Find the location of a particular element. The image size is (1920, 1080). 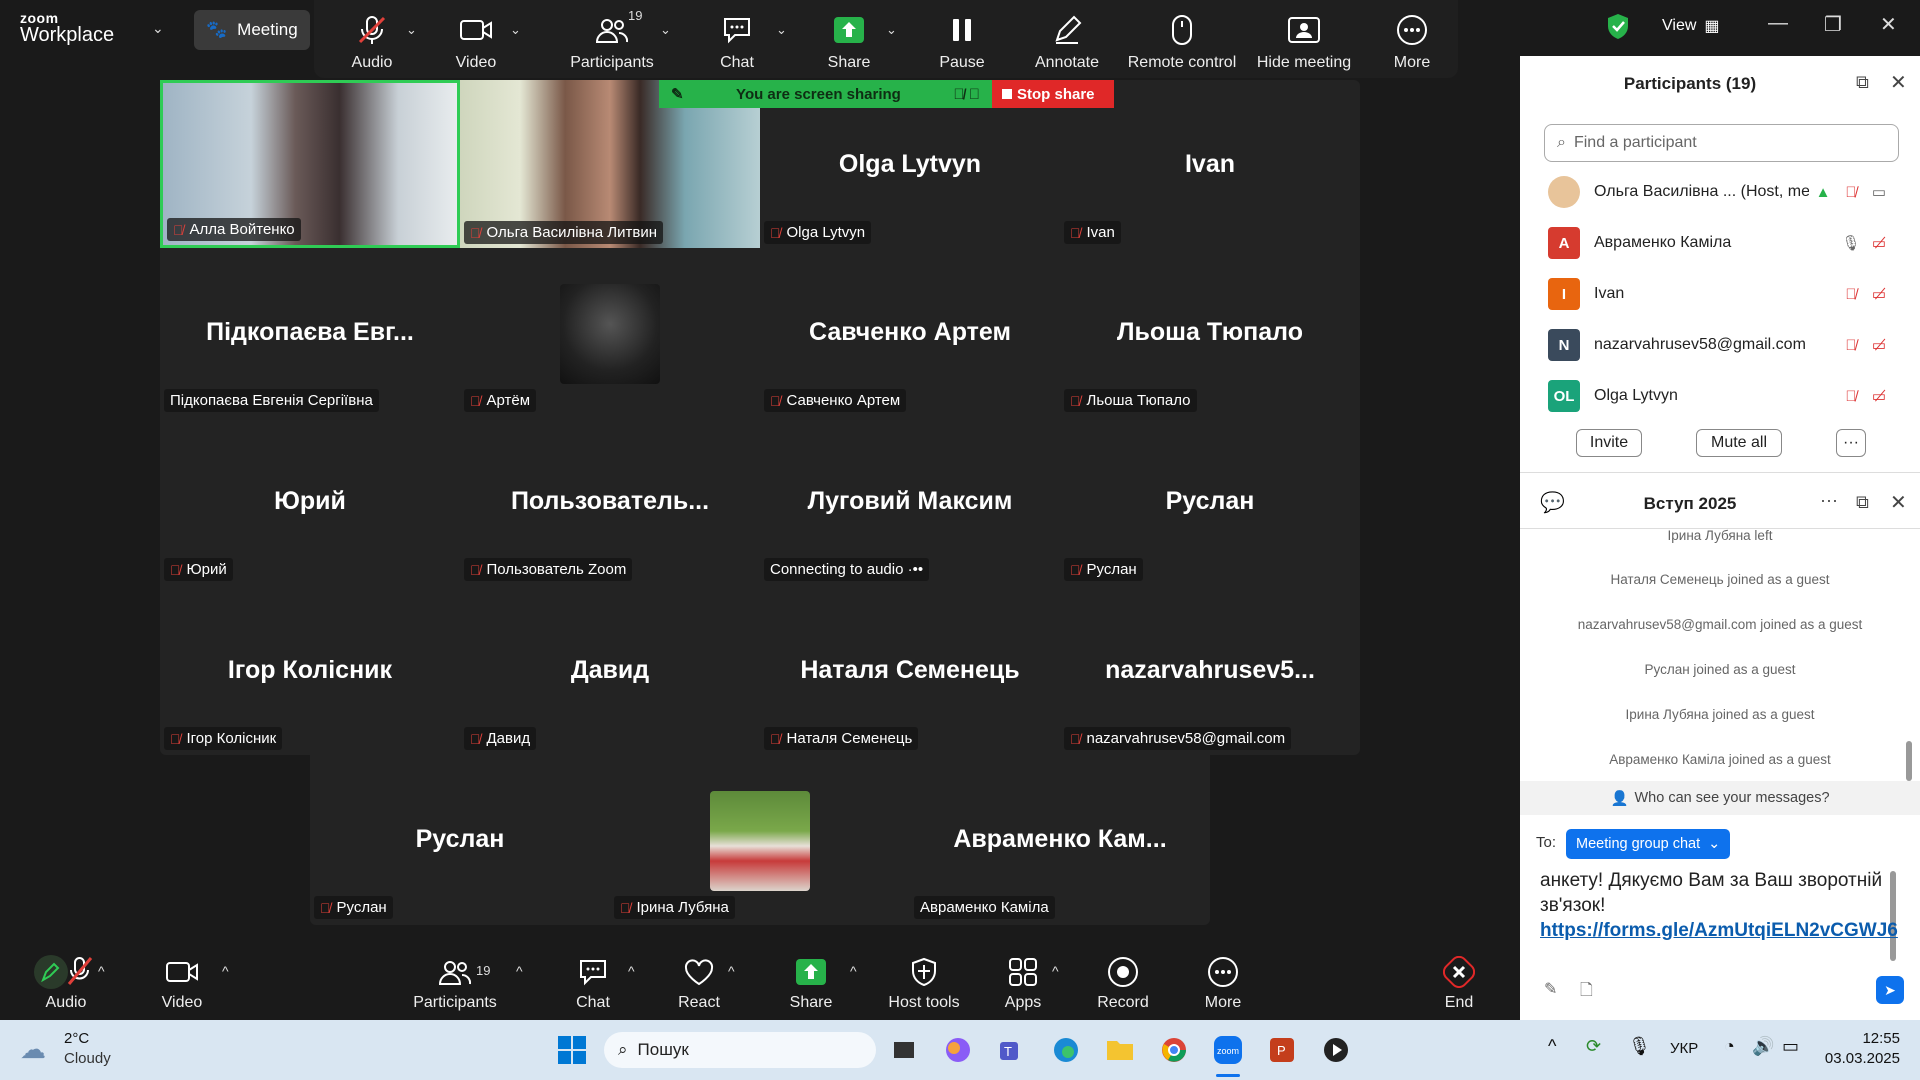

draft-link: https://forms.gle/AzmUtqiELN2vCGWJ6 is located at coordinates (1719, 930).